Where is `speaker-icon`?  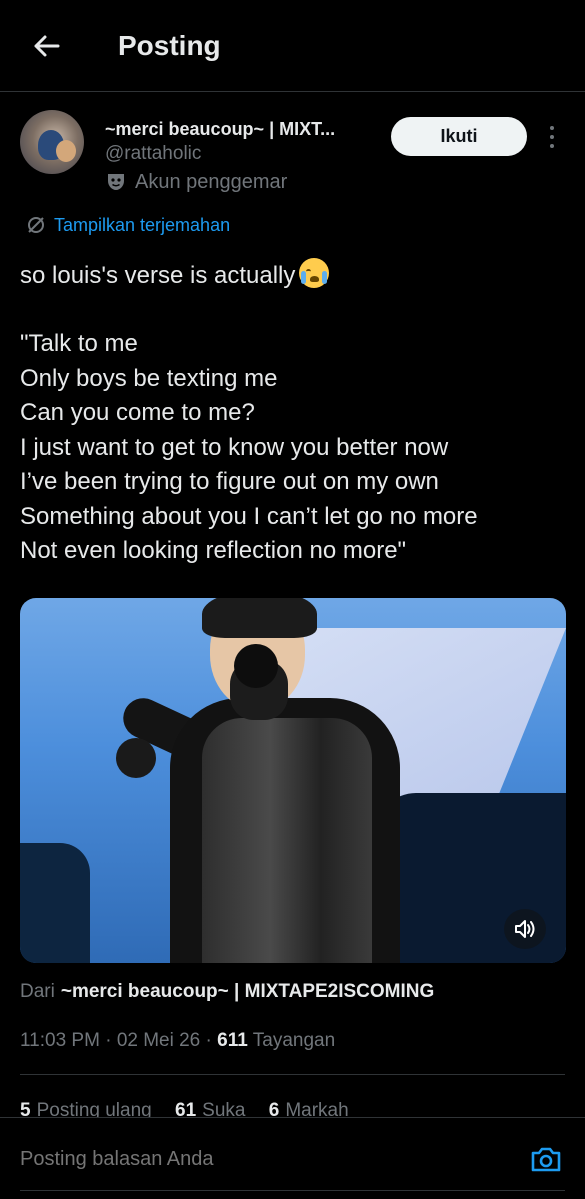 speaker-icon is located at coordinates (525, 929).